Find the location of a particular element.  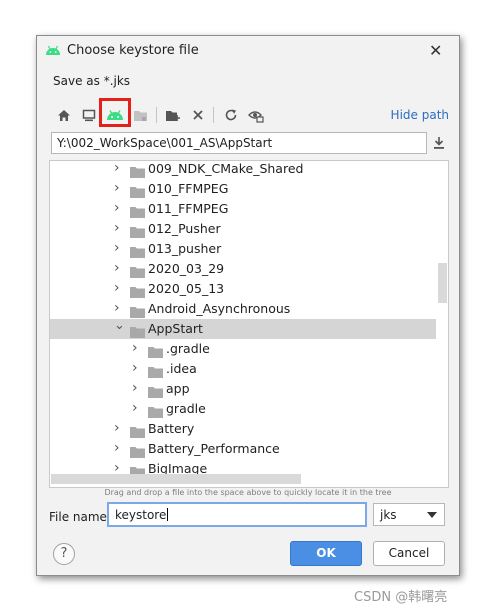

tree-row: › 2020_05_13 is located at coordinates (243, 289).